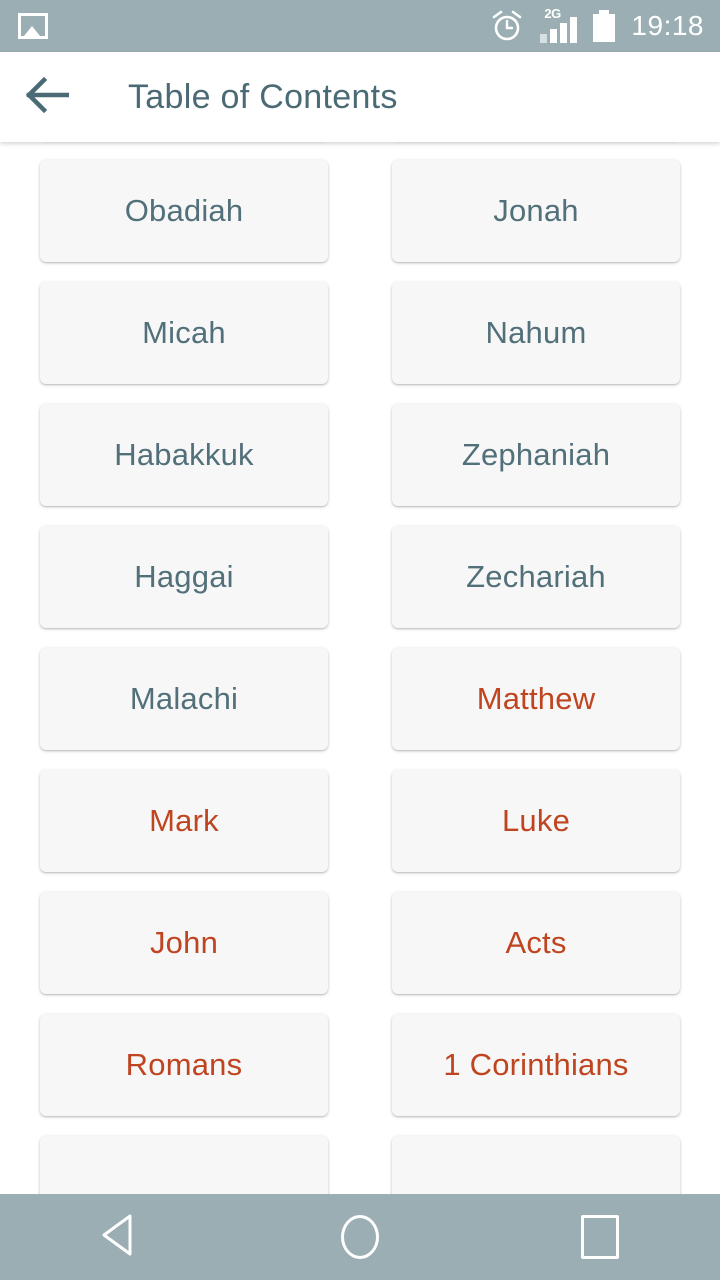 This screenshot has width=720, height=1280. I want to click on alarm-clock-icon, so click(507, 26).